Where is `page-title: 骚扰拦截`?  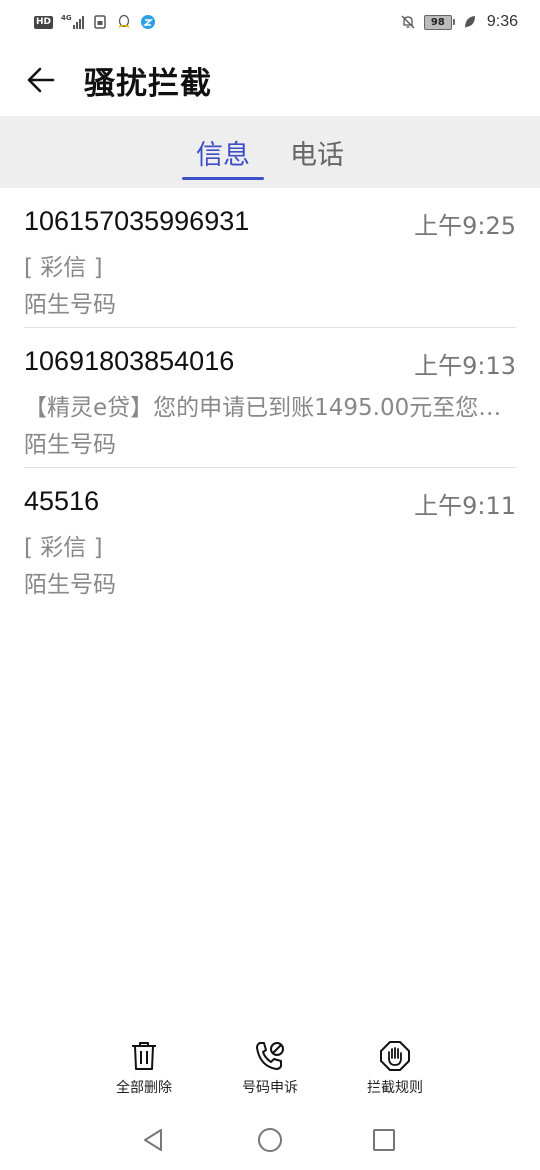 page-title: 骚扰拦截 is located at coordinates (148, 83).